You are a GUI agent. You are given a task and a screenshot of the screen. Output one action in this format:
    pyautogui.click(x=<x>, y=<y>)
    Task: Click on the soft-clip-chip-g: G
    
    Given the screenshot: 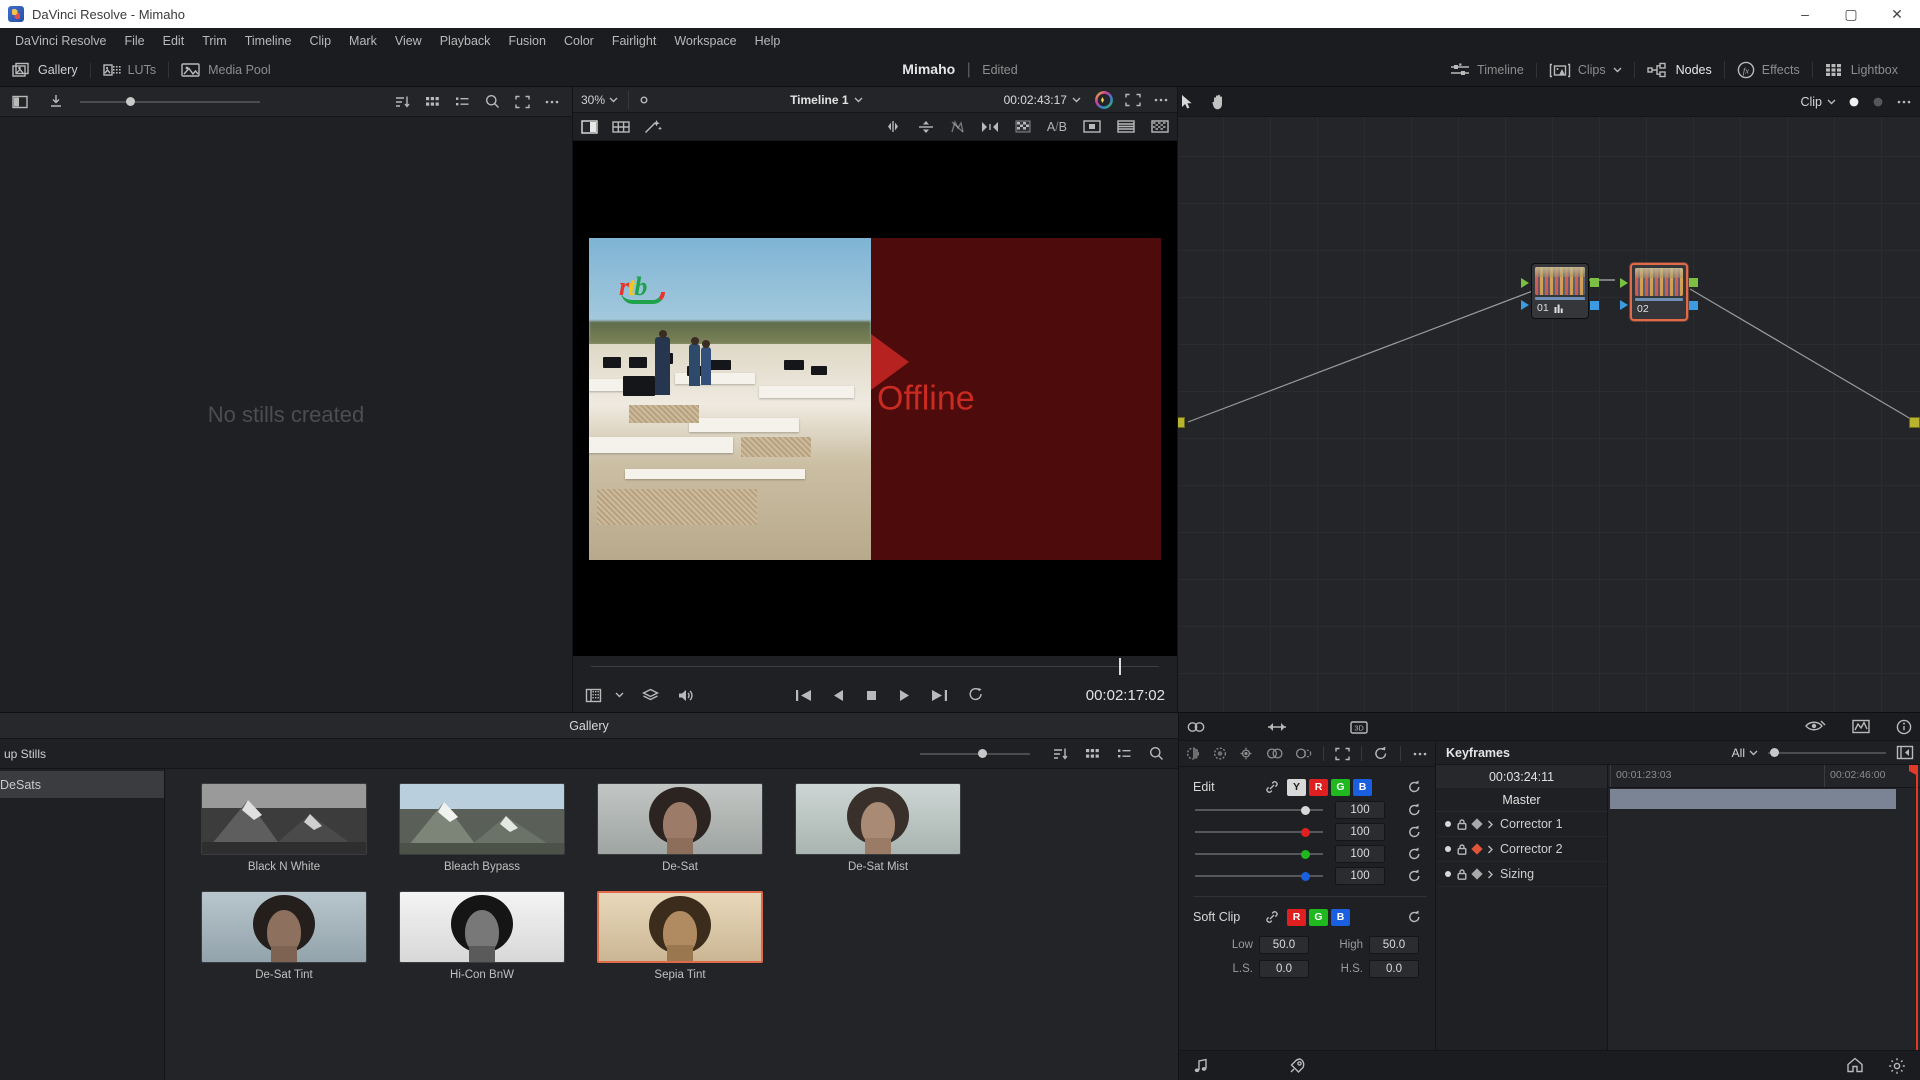 What is the action you would take?
    pyautogui.click(x=1318, y=917)
    